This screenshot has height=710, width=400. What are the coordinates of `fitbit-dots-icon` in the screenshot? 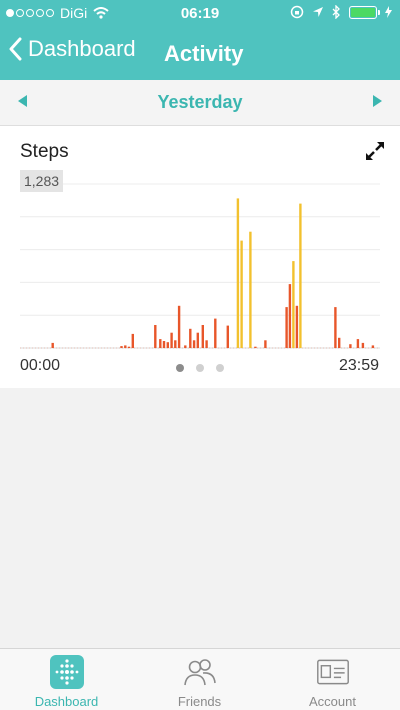 It's located at (67, 672).